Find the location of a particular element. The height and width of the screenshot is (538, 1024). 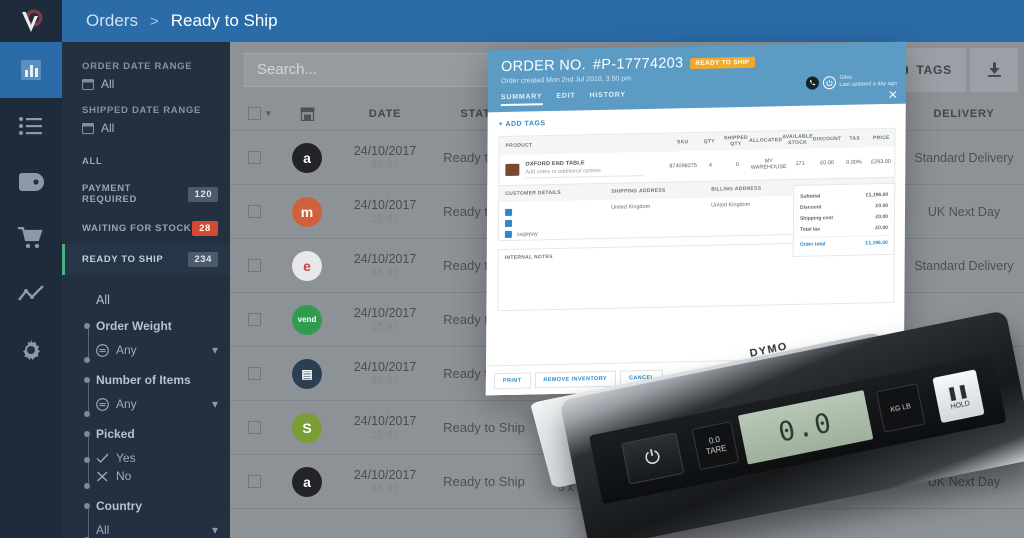

row-delivery: Standard Delivery is located at coordinates (964, 157).